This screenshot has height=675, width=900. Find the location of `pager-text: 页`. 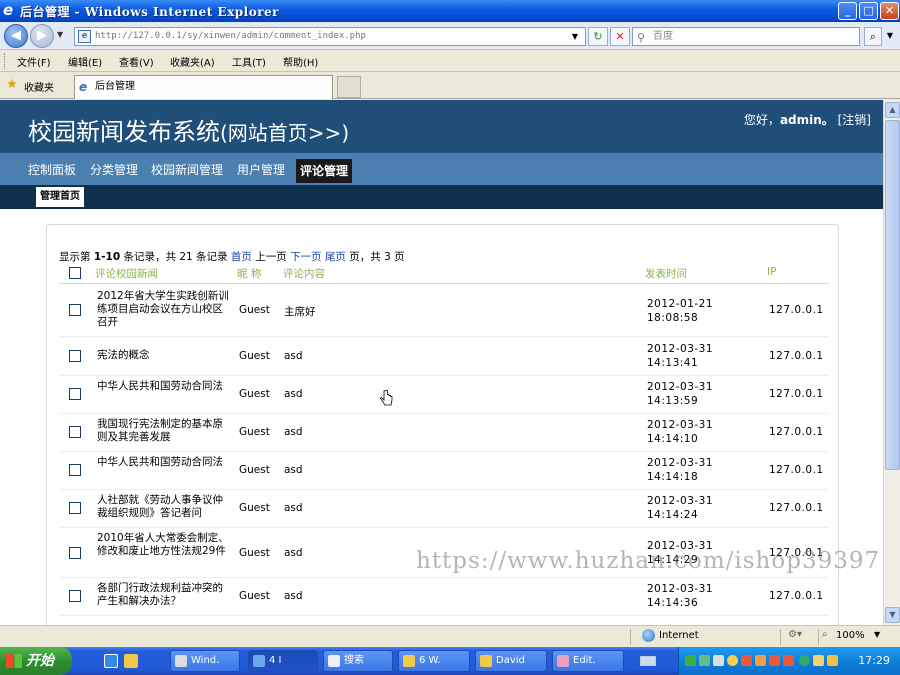

pager-text: 页 is located at coordinates (399, 257).